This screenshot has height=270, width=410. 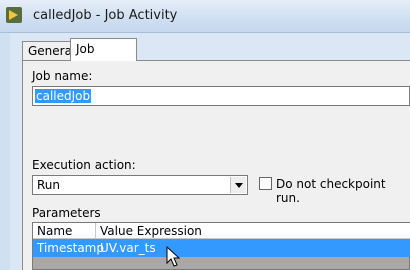 What do you see at coordinates (84, 165) in the screenshot?
I see `execution-action-label: Execution action:` at bounding box center [84, 165].